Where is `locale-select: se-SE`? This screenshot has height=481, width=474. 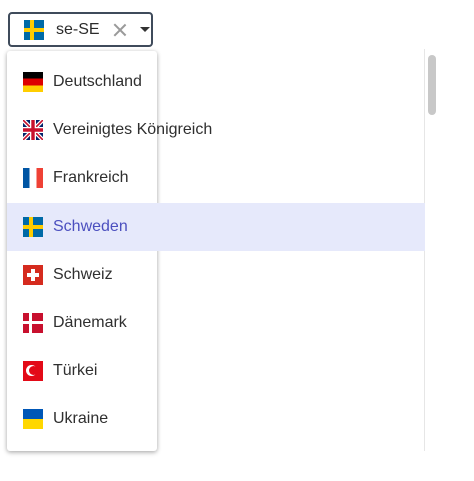 locale-select: se-SE is located at coordinates (80, 29).